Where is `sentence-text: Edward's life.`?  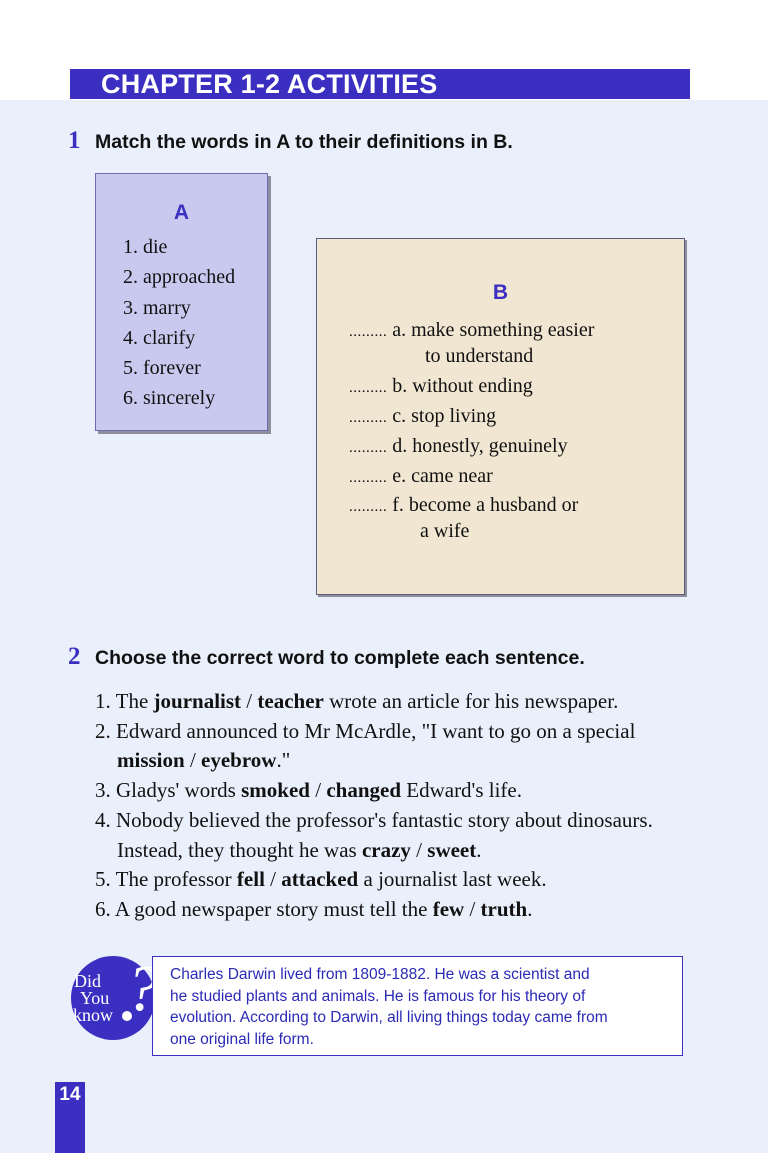 sentence-text: Edward's life. is located at coordinates (461, 790).